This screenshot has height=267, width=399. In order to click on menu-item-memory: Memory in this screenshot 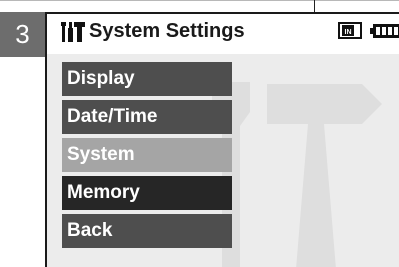, I will do `click(147, 193)`.